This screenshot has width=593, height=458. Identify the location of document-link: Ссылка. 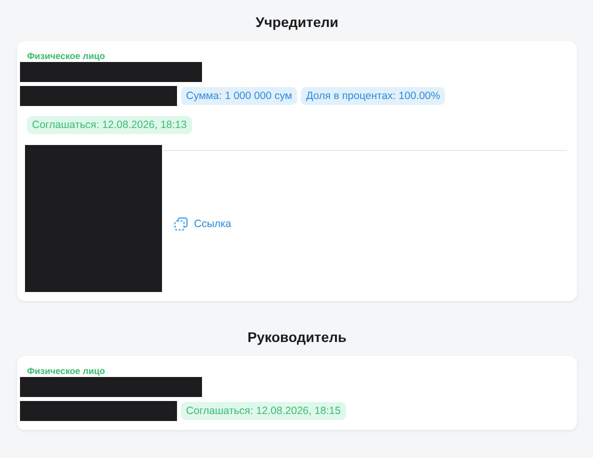
(213, 224).